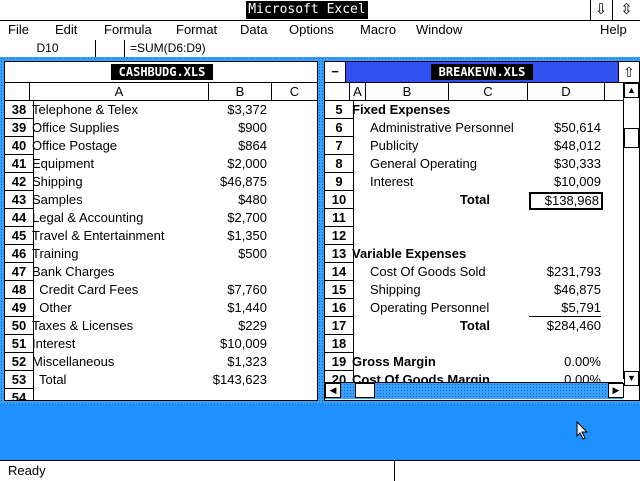 The image size is (640, 481). Describe the element at coordinates (339, 344) in the screenshot. I see `row-header: 18` at that location.